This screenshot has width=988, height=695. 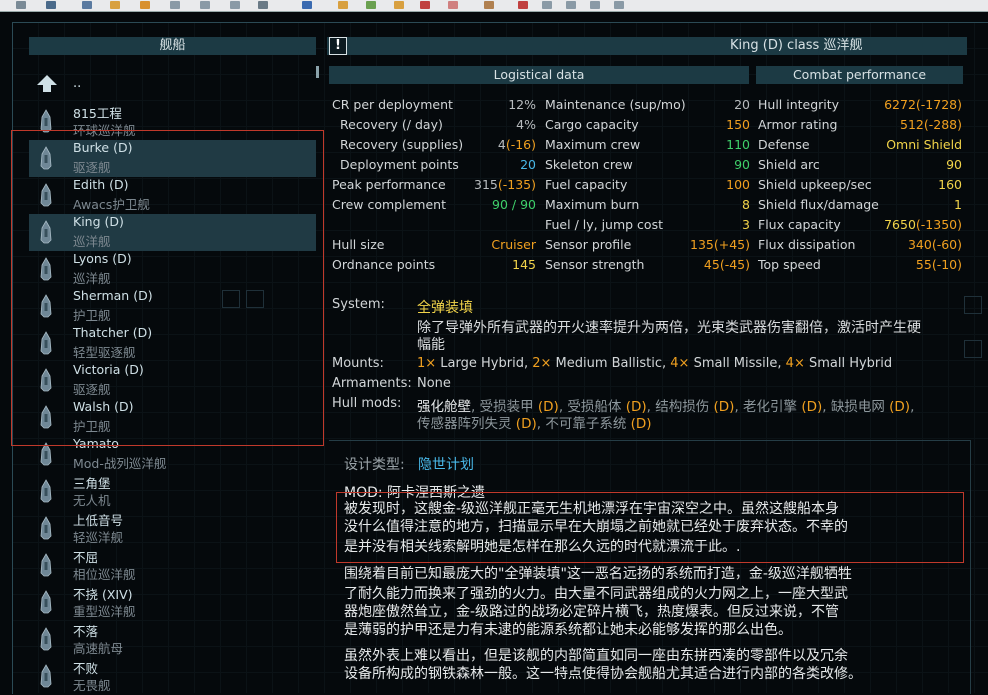 I want to click on ship-class: 高速航母, so click(x=98, y=648).